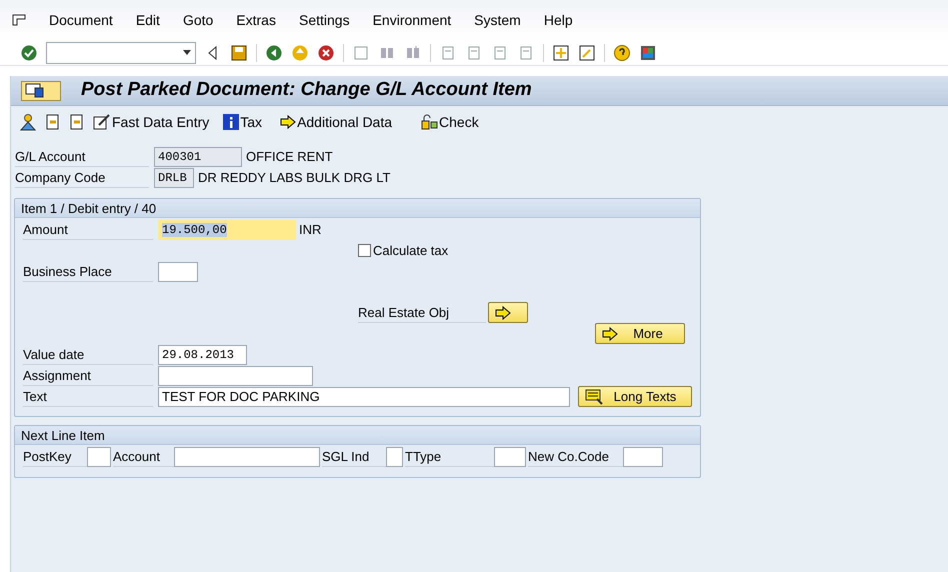 The width and height of the screenshot is (948, 572). I want to click on menu-item: System, so click(497, 20).